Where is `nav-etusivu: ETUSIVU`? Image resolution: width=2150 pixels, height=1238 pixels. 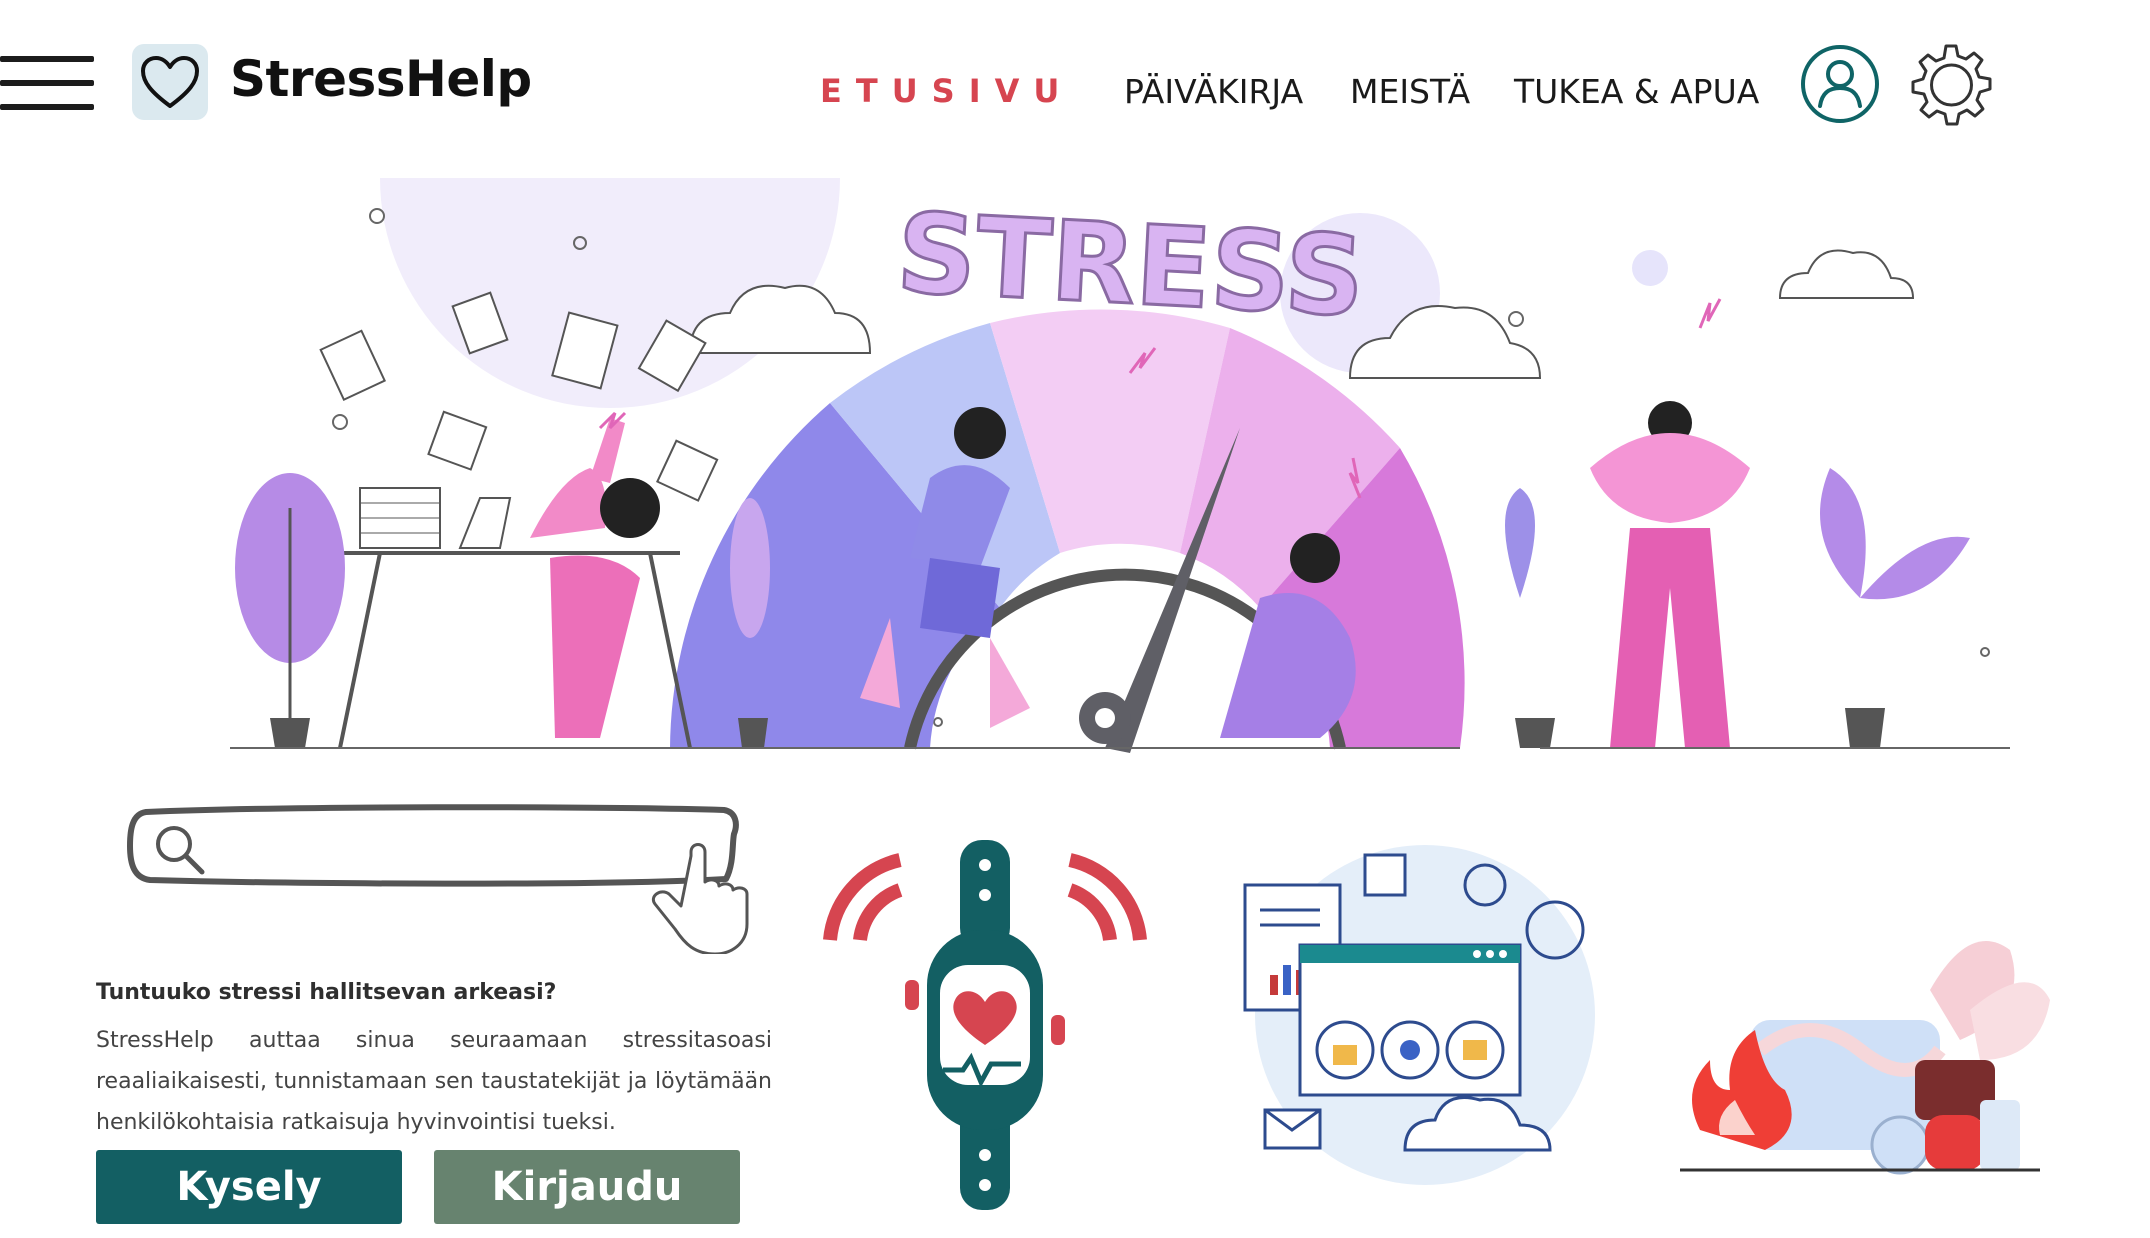
nav-etusivu: ETUSIVU is located at coordinates (946, 91).